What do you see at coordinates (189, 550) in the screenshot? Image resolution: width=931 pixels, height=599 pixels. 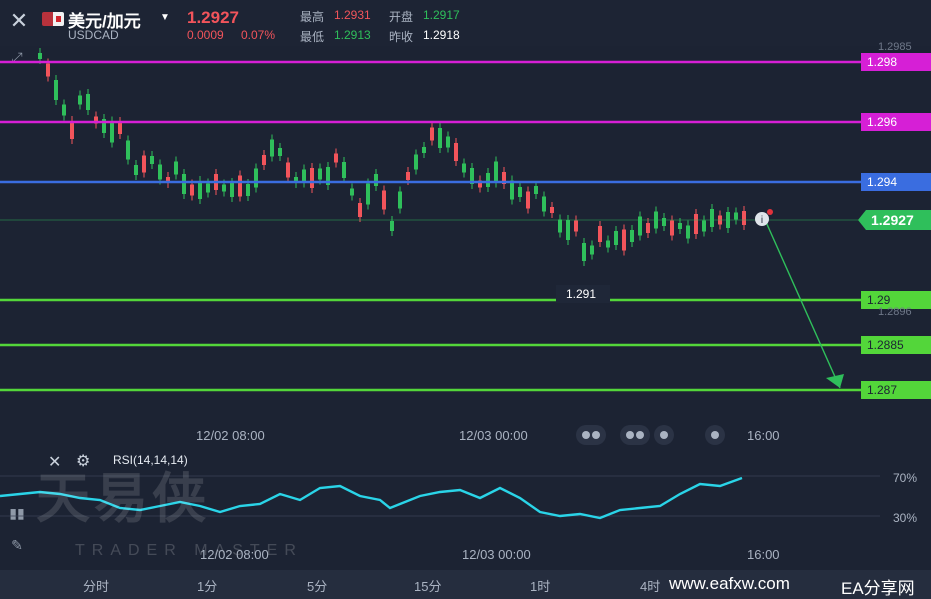 I see `watermark-sub: TRADER MASTER` at bounding box center [189, 550].